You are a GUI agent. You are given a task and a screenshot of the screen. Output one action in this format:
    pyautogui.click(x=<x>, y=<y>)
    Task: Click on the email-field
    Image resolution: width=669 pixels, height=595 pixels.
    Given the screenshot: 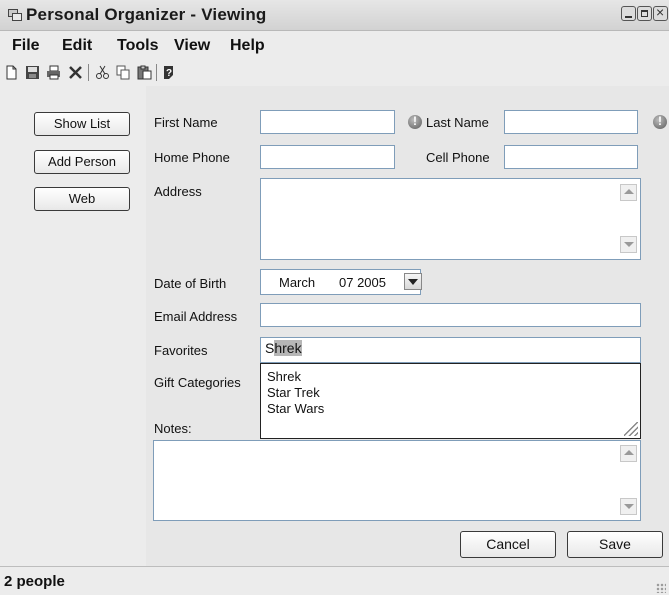 What is the action you would take?
    pyautogui.click(x=450, y=315)
    